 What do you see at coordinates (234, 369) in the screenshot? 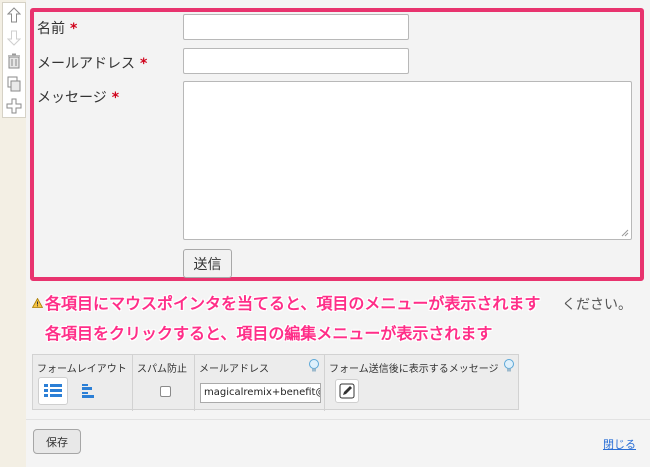
I see `email-setting-label: メールアドレス` at bounding box center [234, 369].